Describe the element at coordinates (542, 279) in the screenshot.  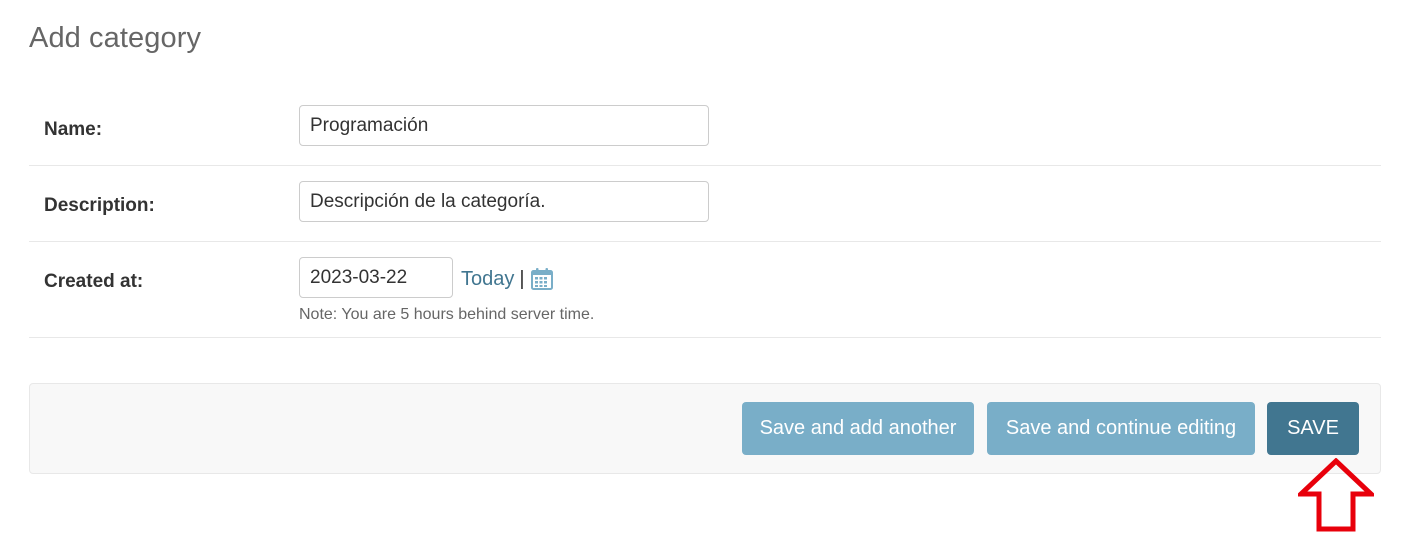
I see `calendar-icon` at that location.